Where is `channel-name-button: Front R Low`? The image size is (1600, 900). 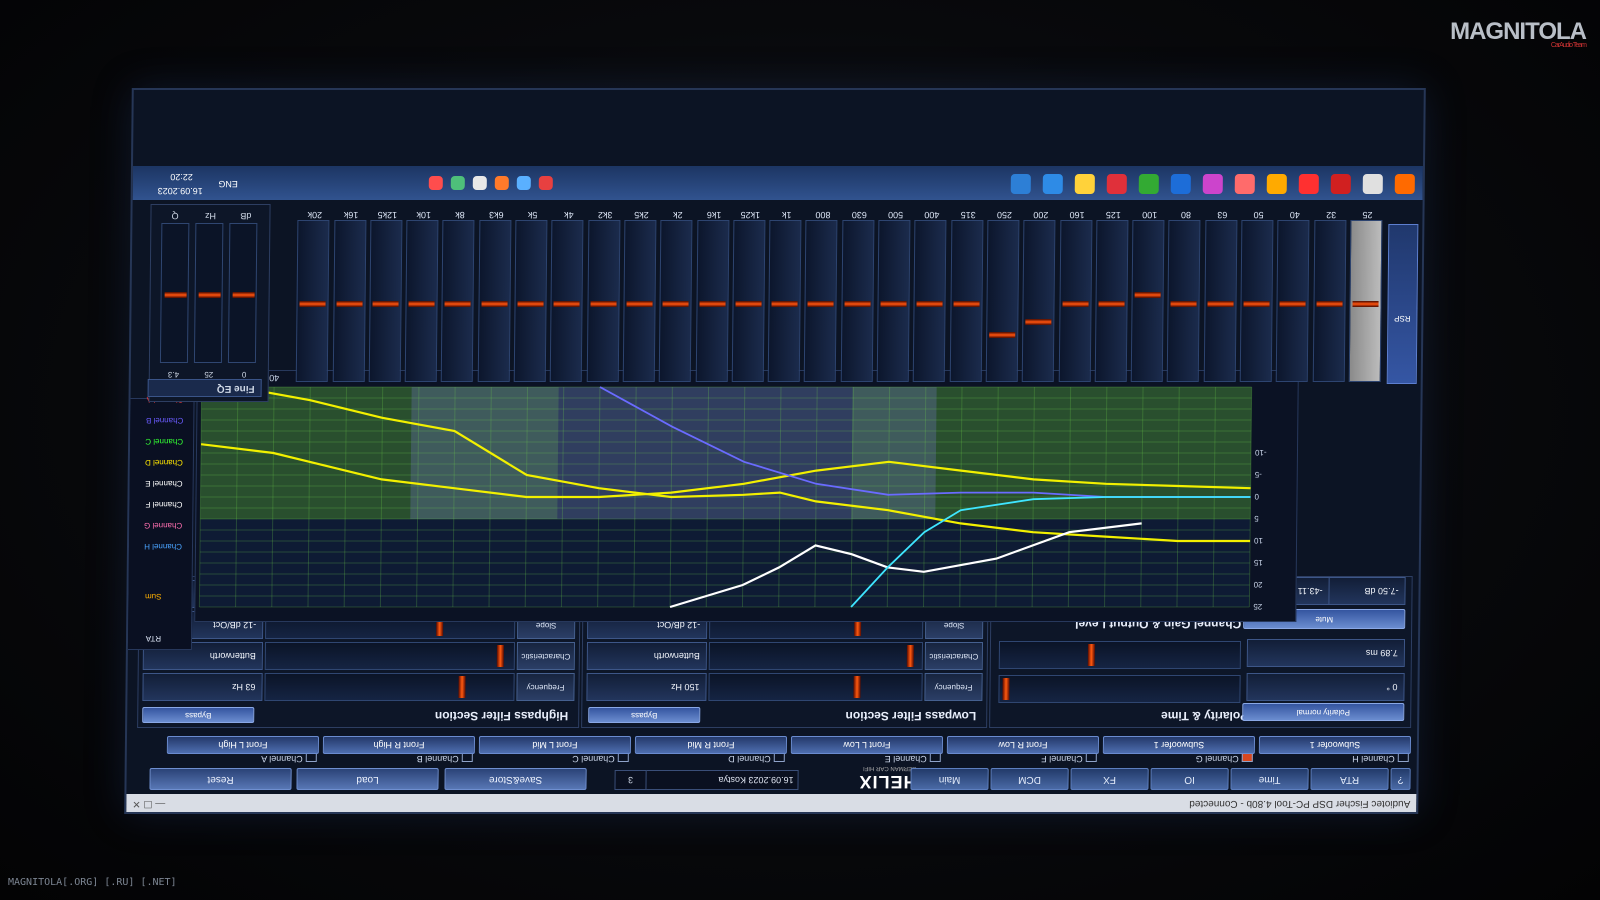
channel-name-button: Front R Low is located at coordinates (1023, 745).